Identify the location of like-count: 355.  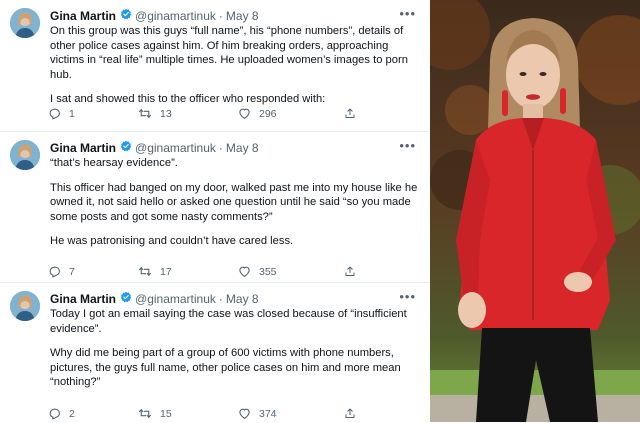
(268, 271).